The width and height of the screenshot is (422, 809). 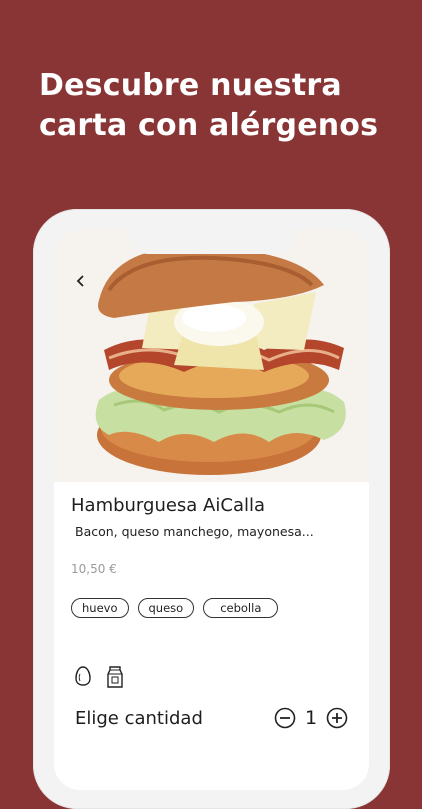 I want to click on headline-line-1: Descubre nuestra, so click(x=190, y=85).